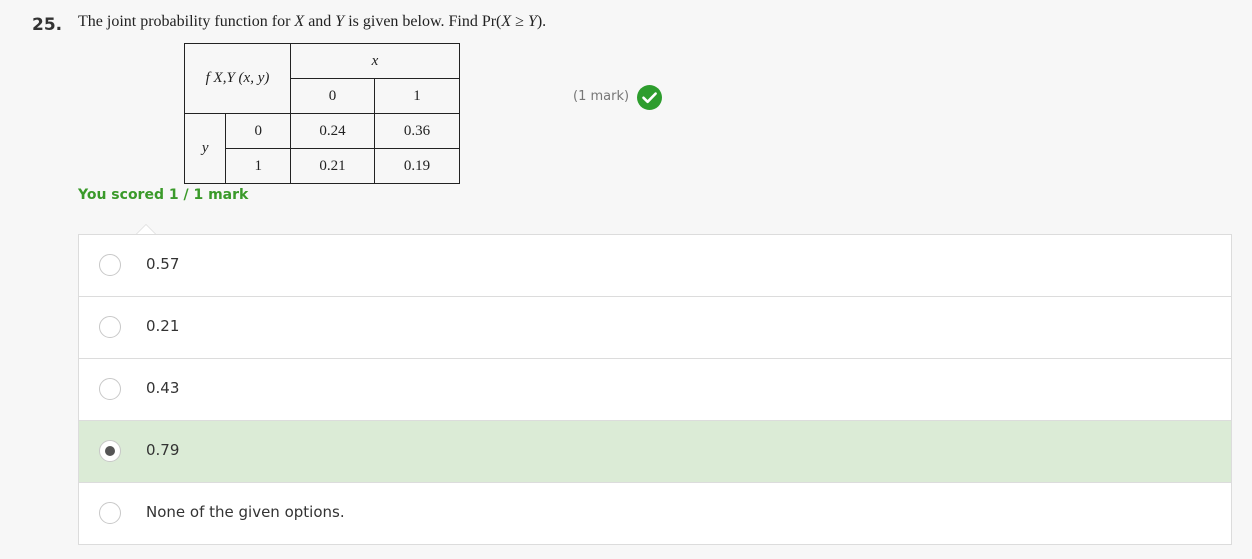  Describe the element at coordinates (163, 195) in the screenshot. I see `score-message: You scored 1 / 1 mark` at that location.